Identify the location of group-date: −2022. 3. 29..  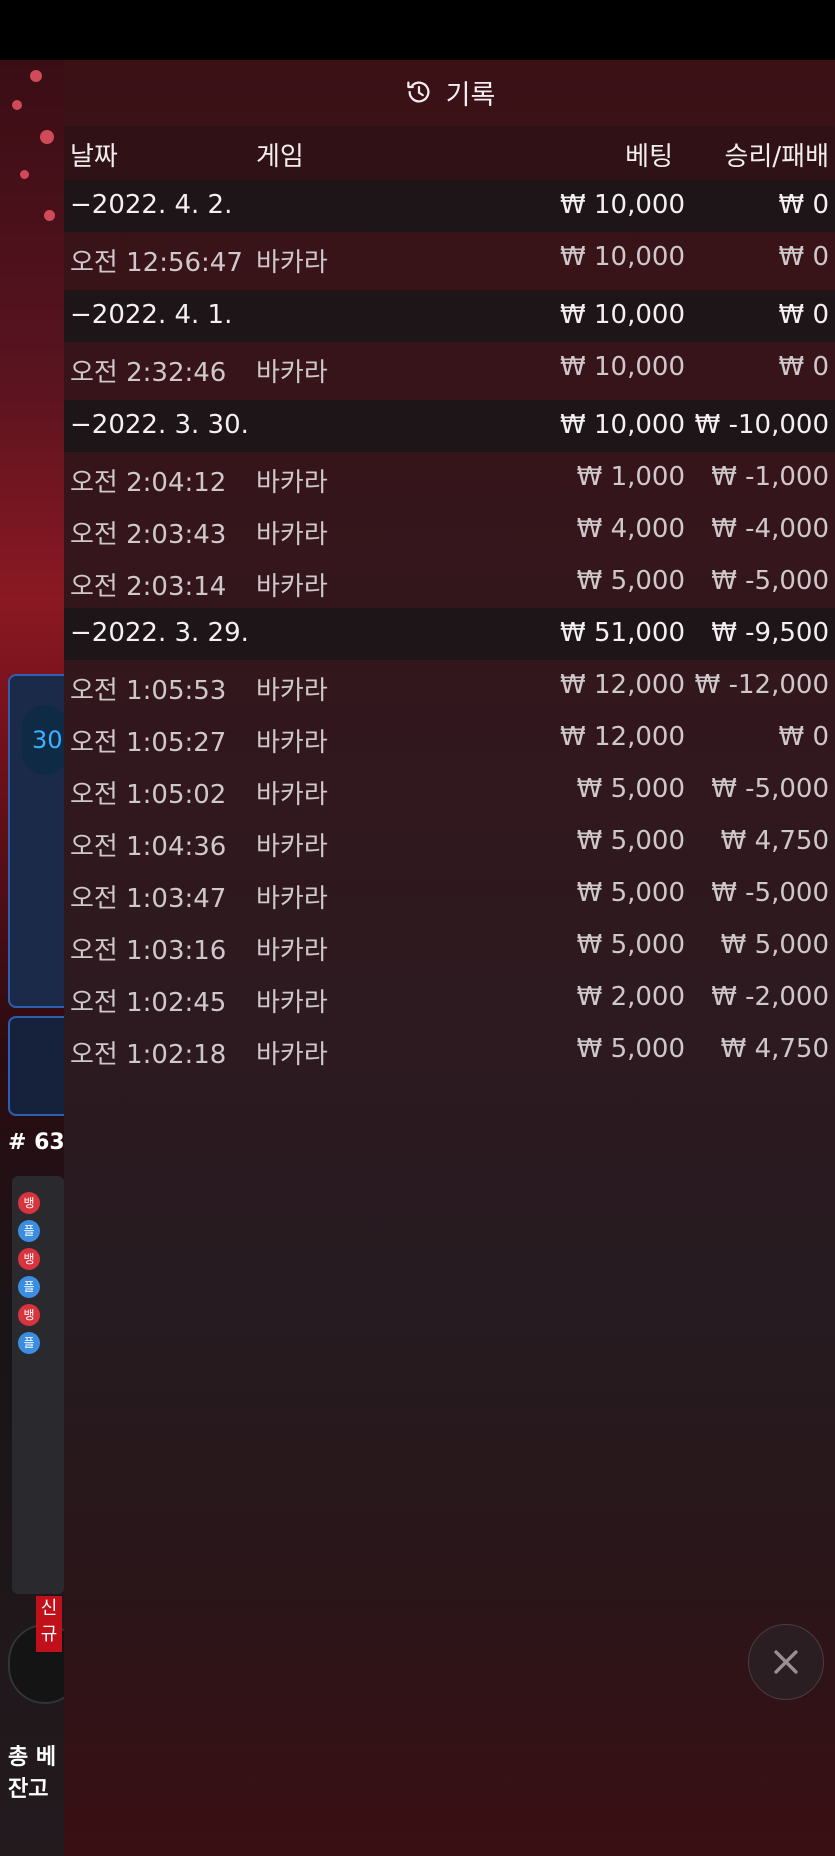
(159, 633).